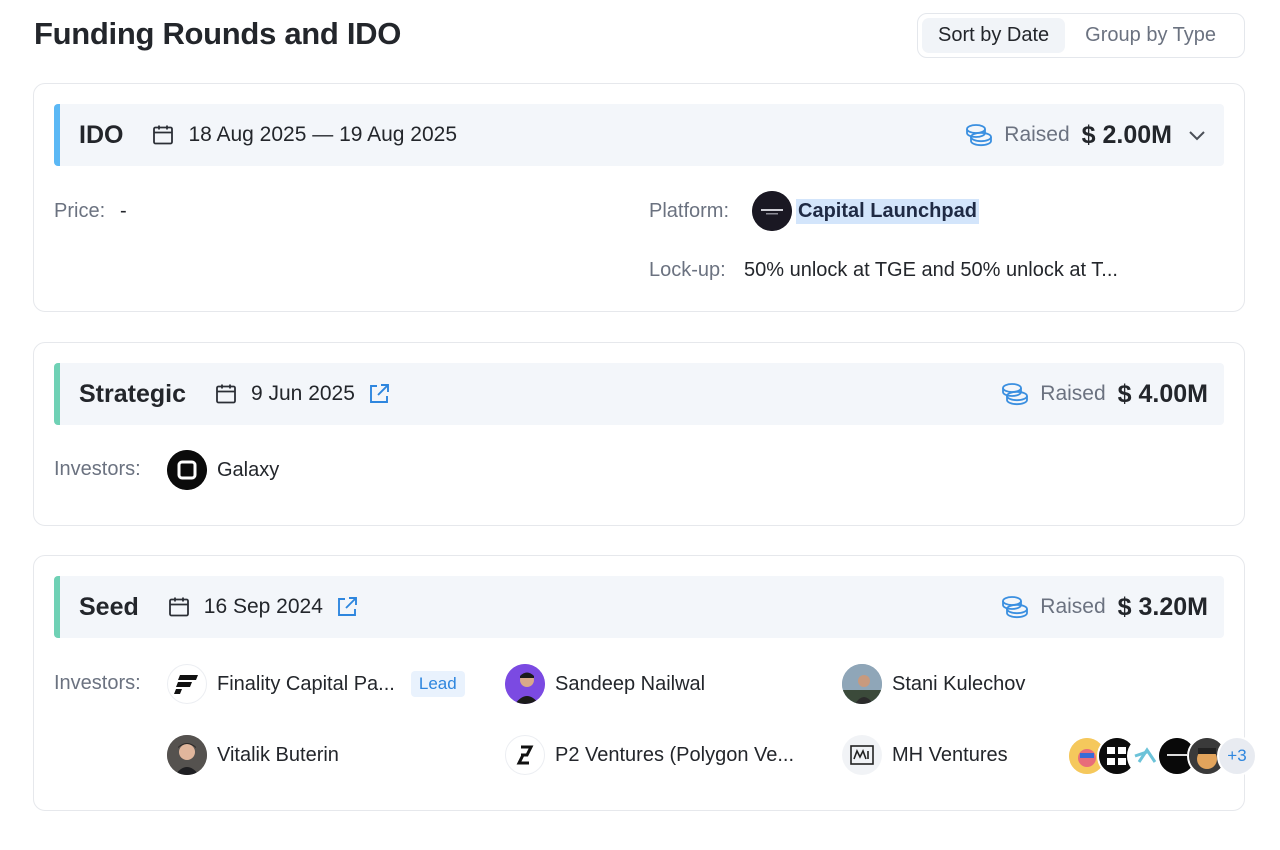 The width and height of the screenshot is (1280, 850). What do you see at coordinates (1150, 35) in the screenshot?
I see `group-by-type-button: Group by Type` at bounding box center [1150, 35].